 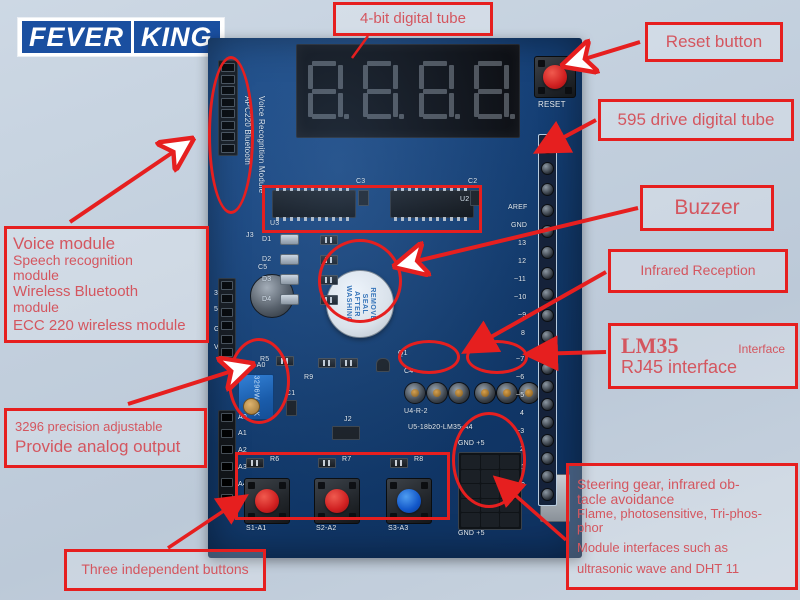 What do you see at coordinates (89, 426) in the screenshot?
I see `callout-label-3296: 3296 precision adjustable` at bounding box center [89, 426].